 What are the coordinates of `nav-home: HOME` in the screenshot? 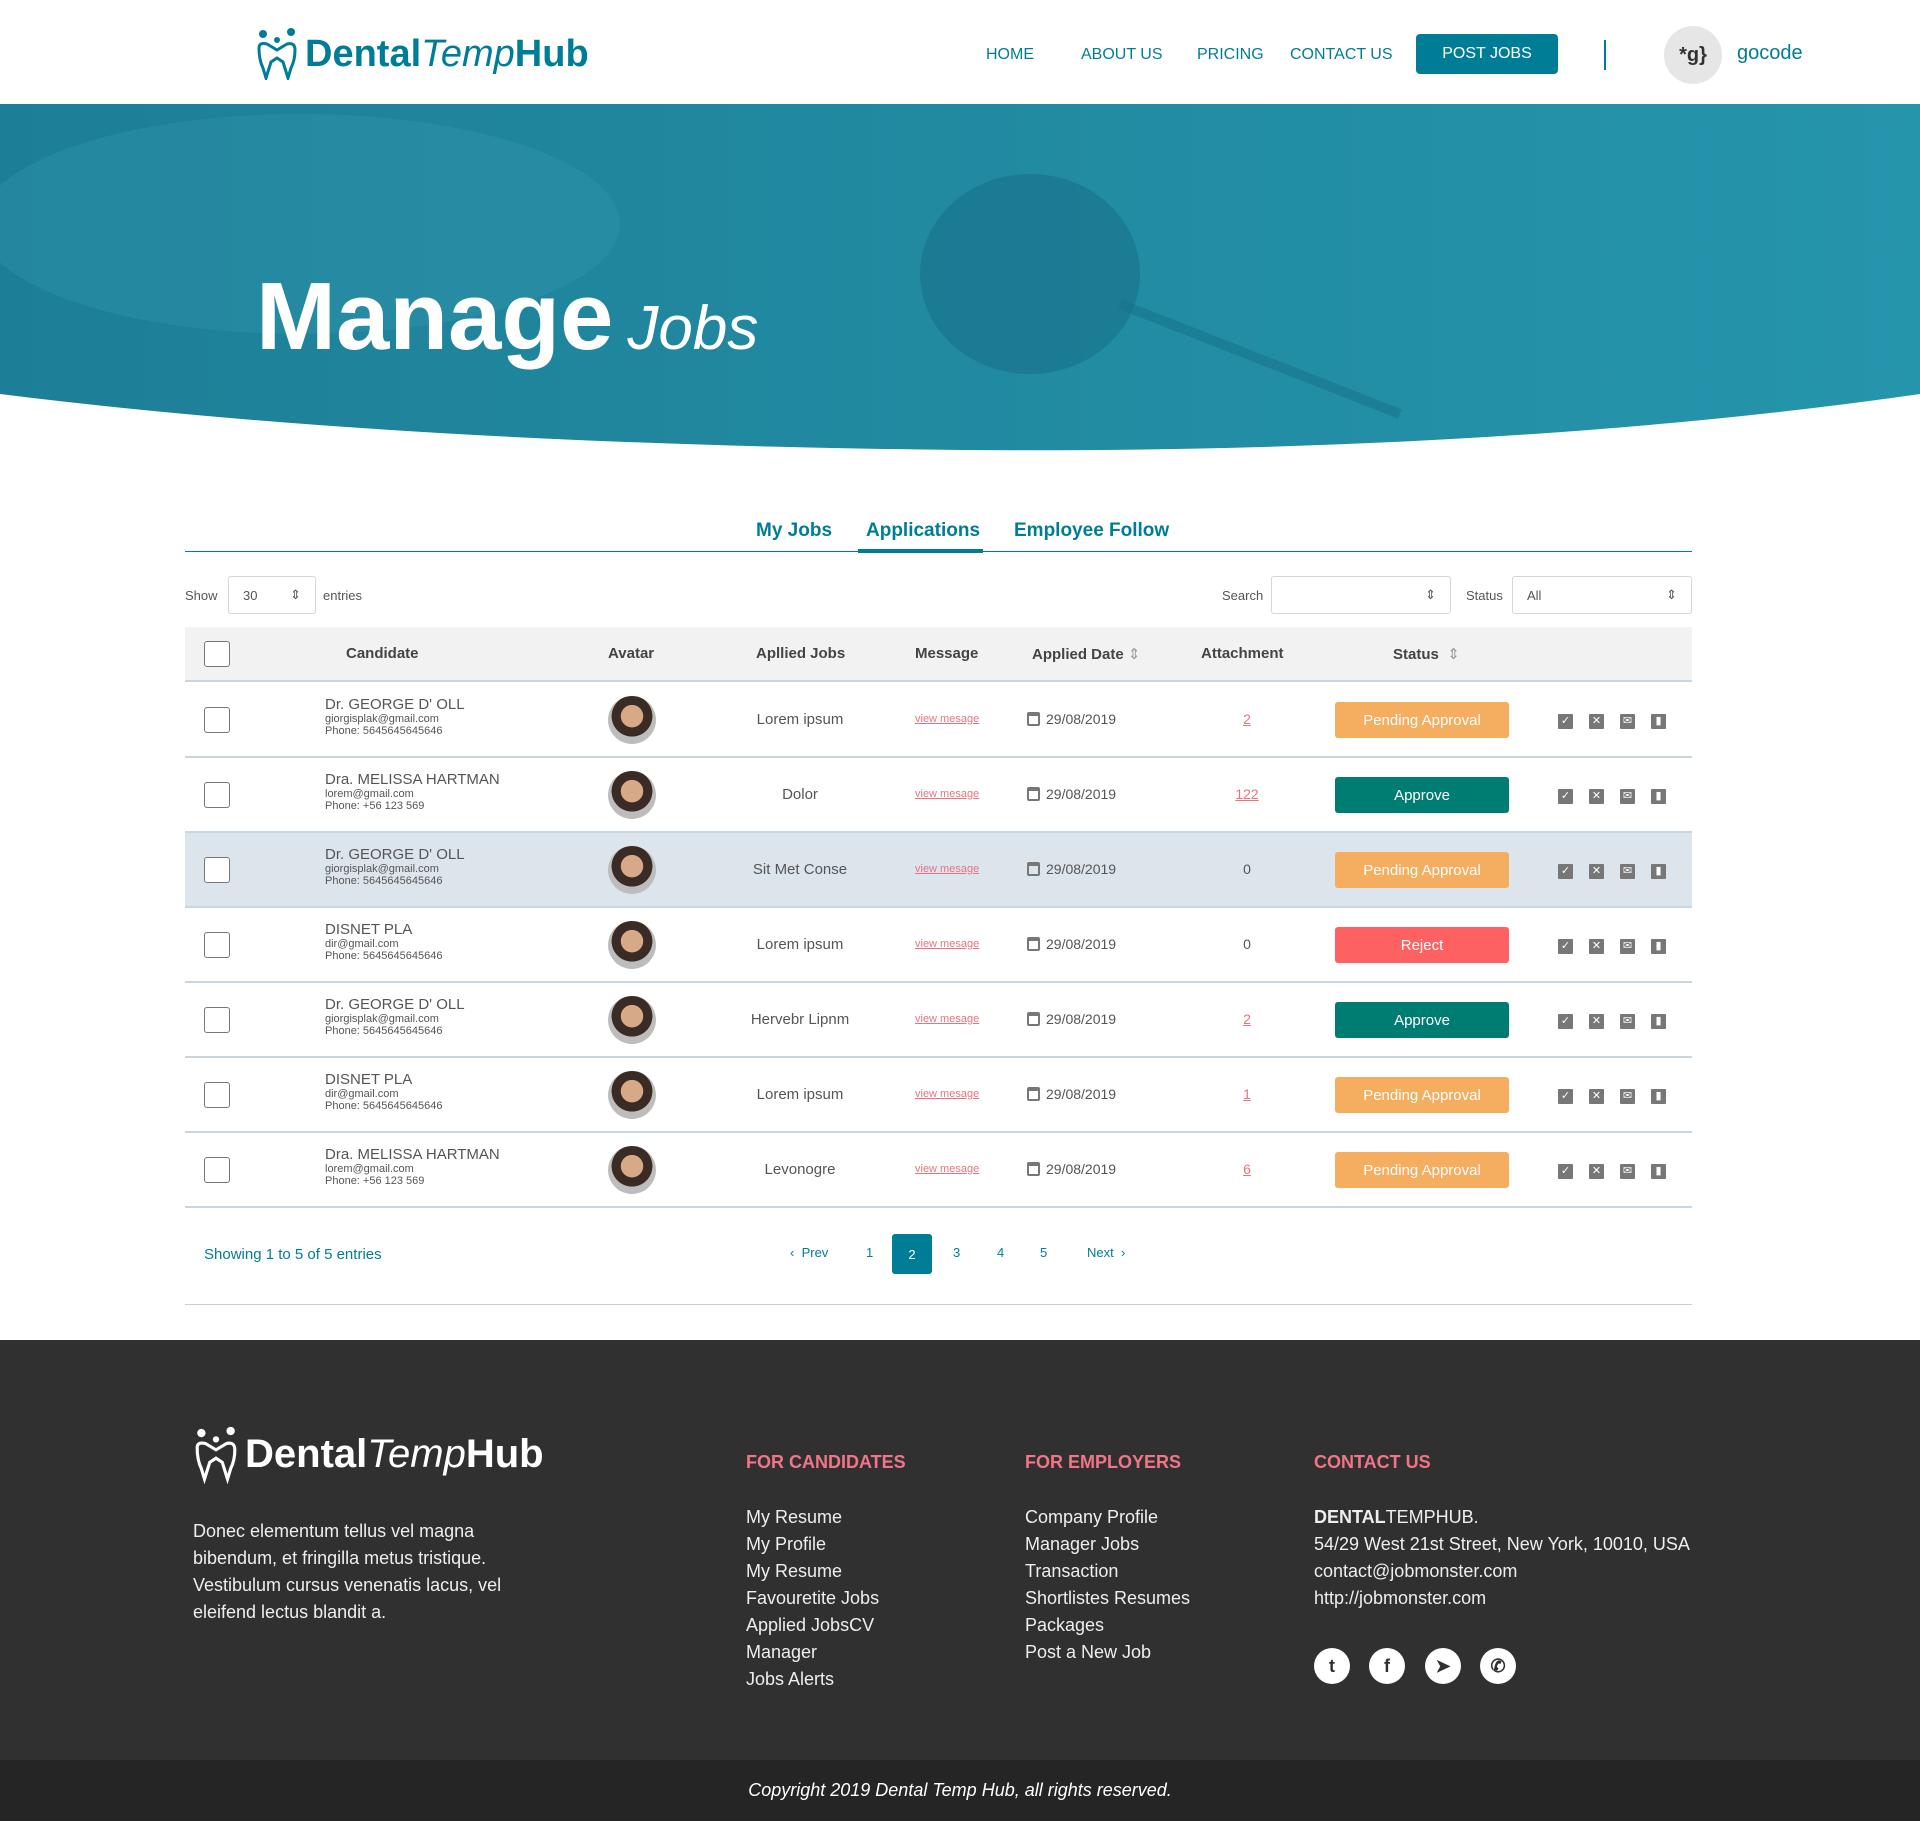 It's located at (1010, 55).